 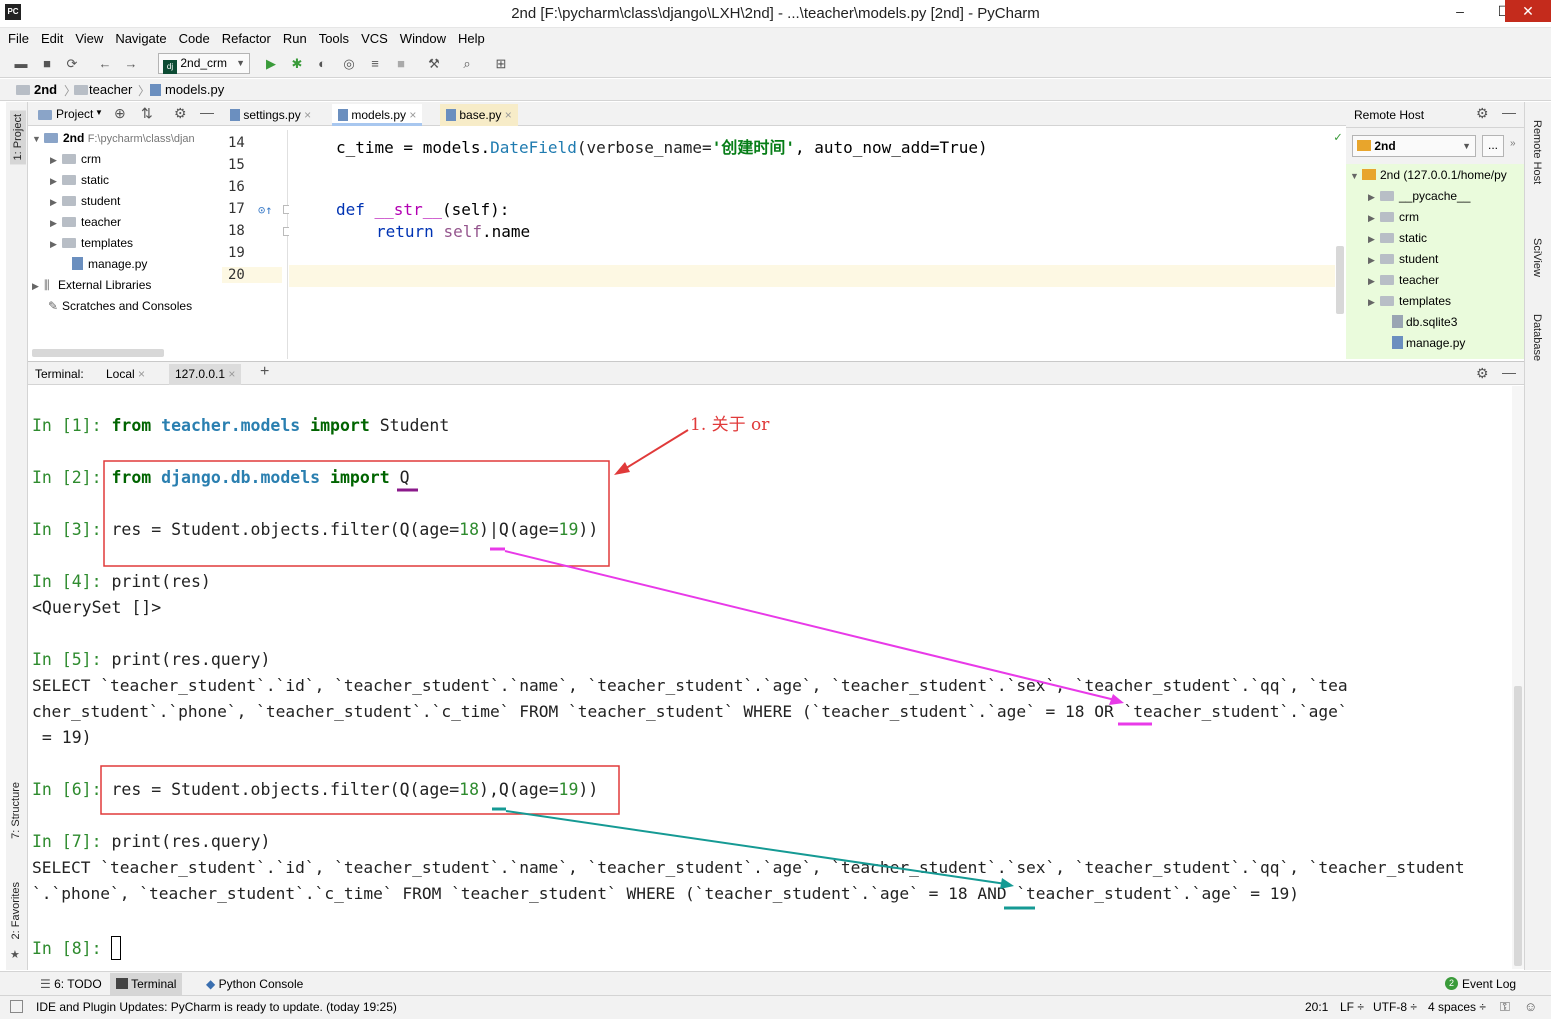 I want to click on tab-label: 6: TODO, so click(x=78, y=984).